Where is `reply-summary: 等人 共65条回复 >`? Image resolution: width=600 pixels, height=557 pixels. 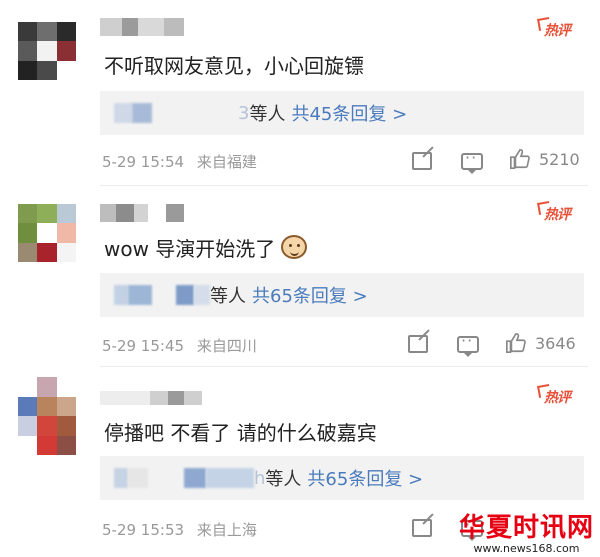 reply-summary: 等人 共65条回复 > is located at coordinates (342, 295).